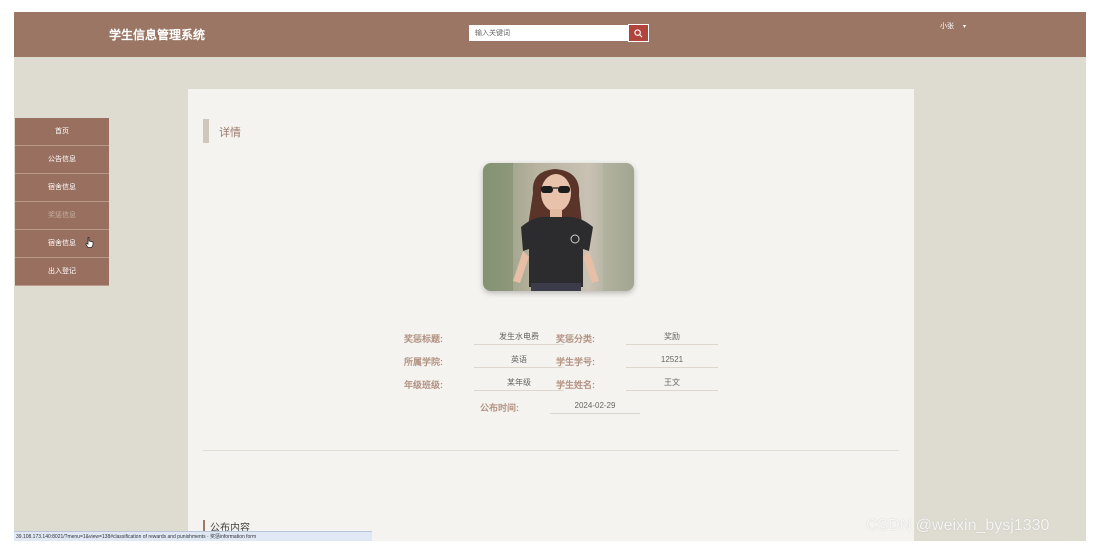 Image resolution: width=1099 pixels, height=545 pixels. Describe the element at coordinates (499, 408) in the screenshot. I see `publish-time-label: 公布时间:` at that location.